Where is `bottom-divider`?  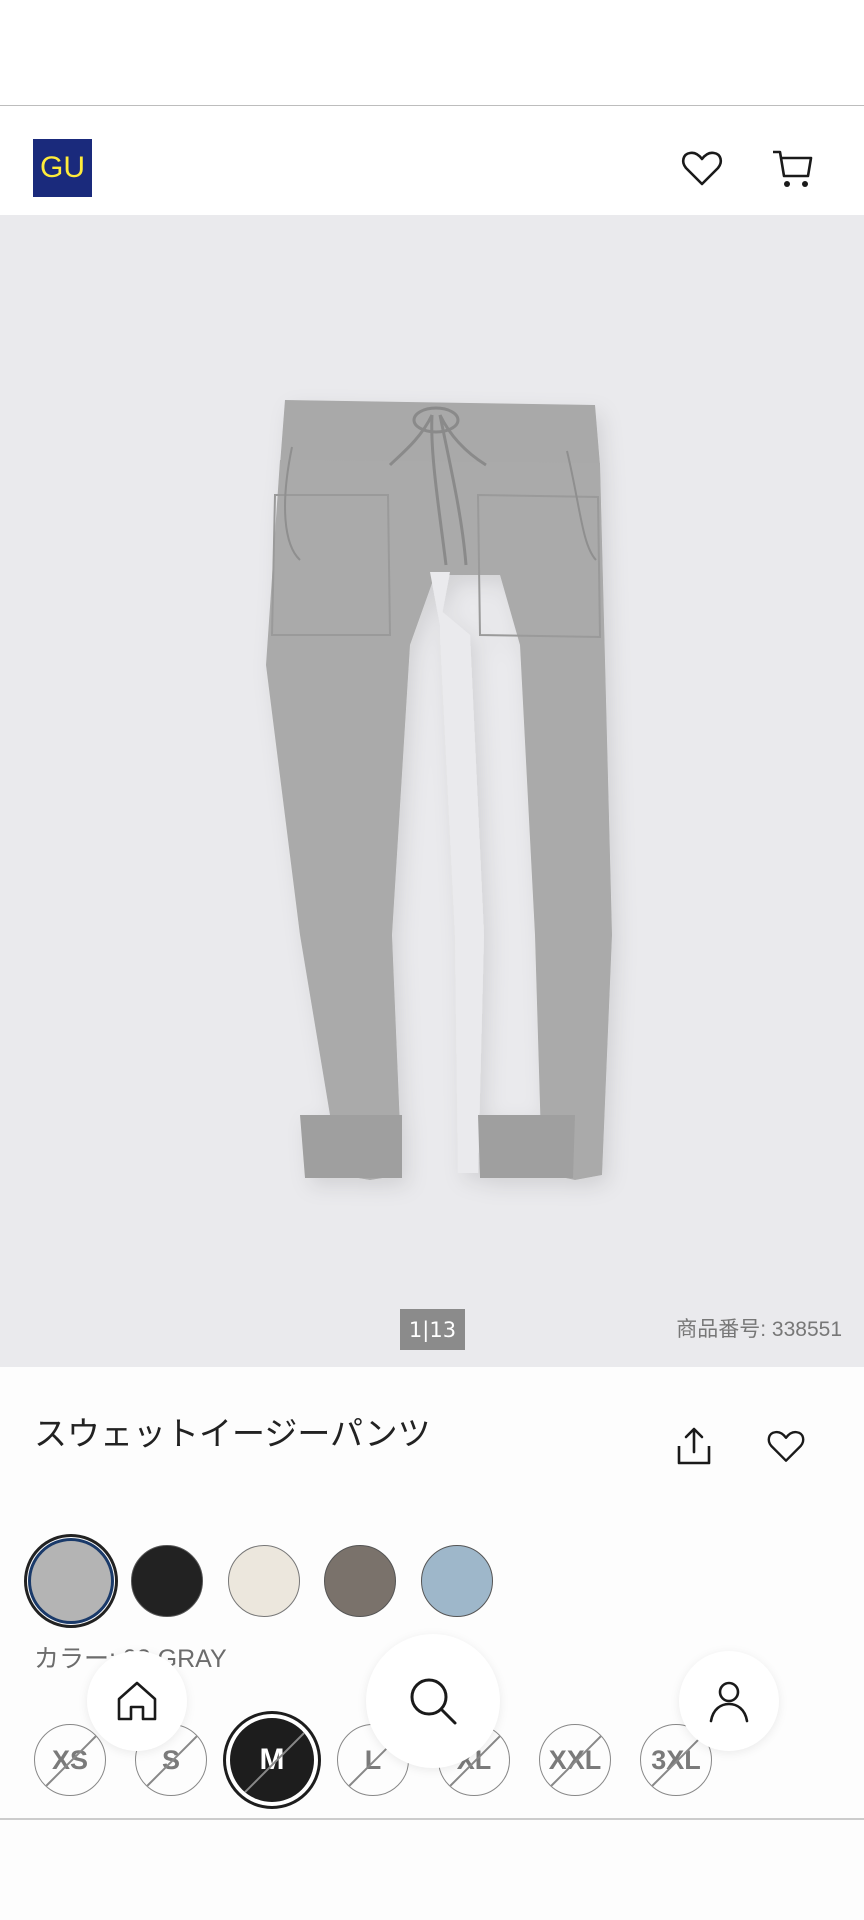
bottom-divider is located at coordinates (432, 1819).